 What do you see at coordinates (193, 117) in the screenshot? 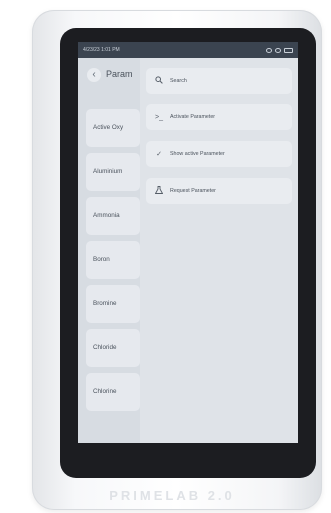
I see `activate-parameter-label: Activate Parameter` at bounding box center [193, 117].